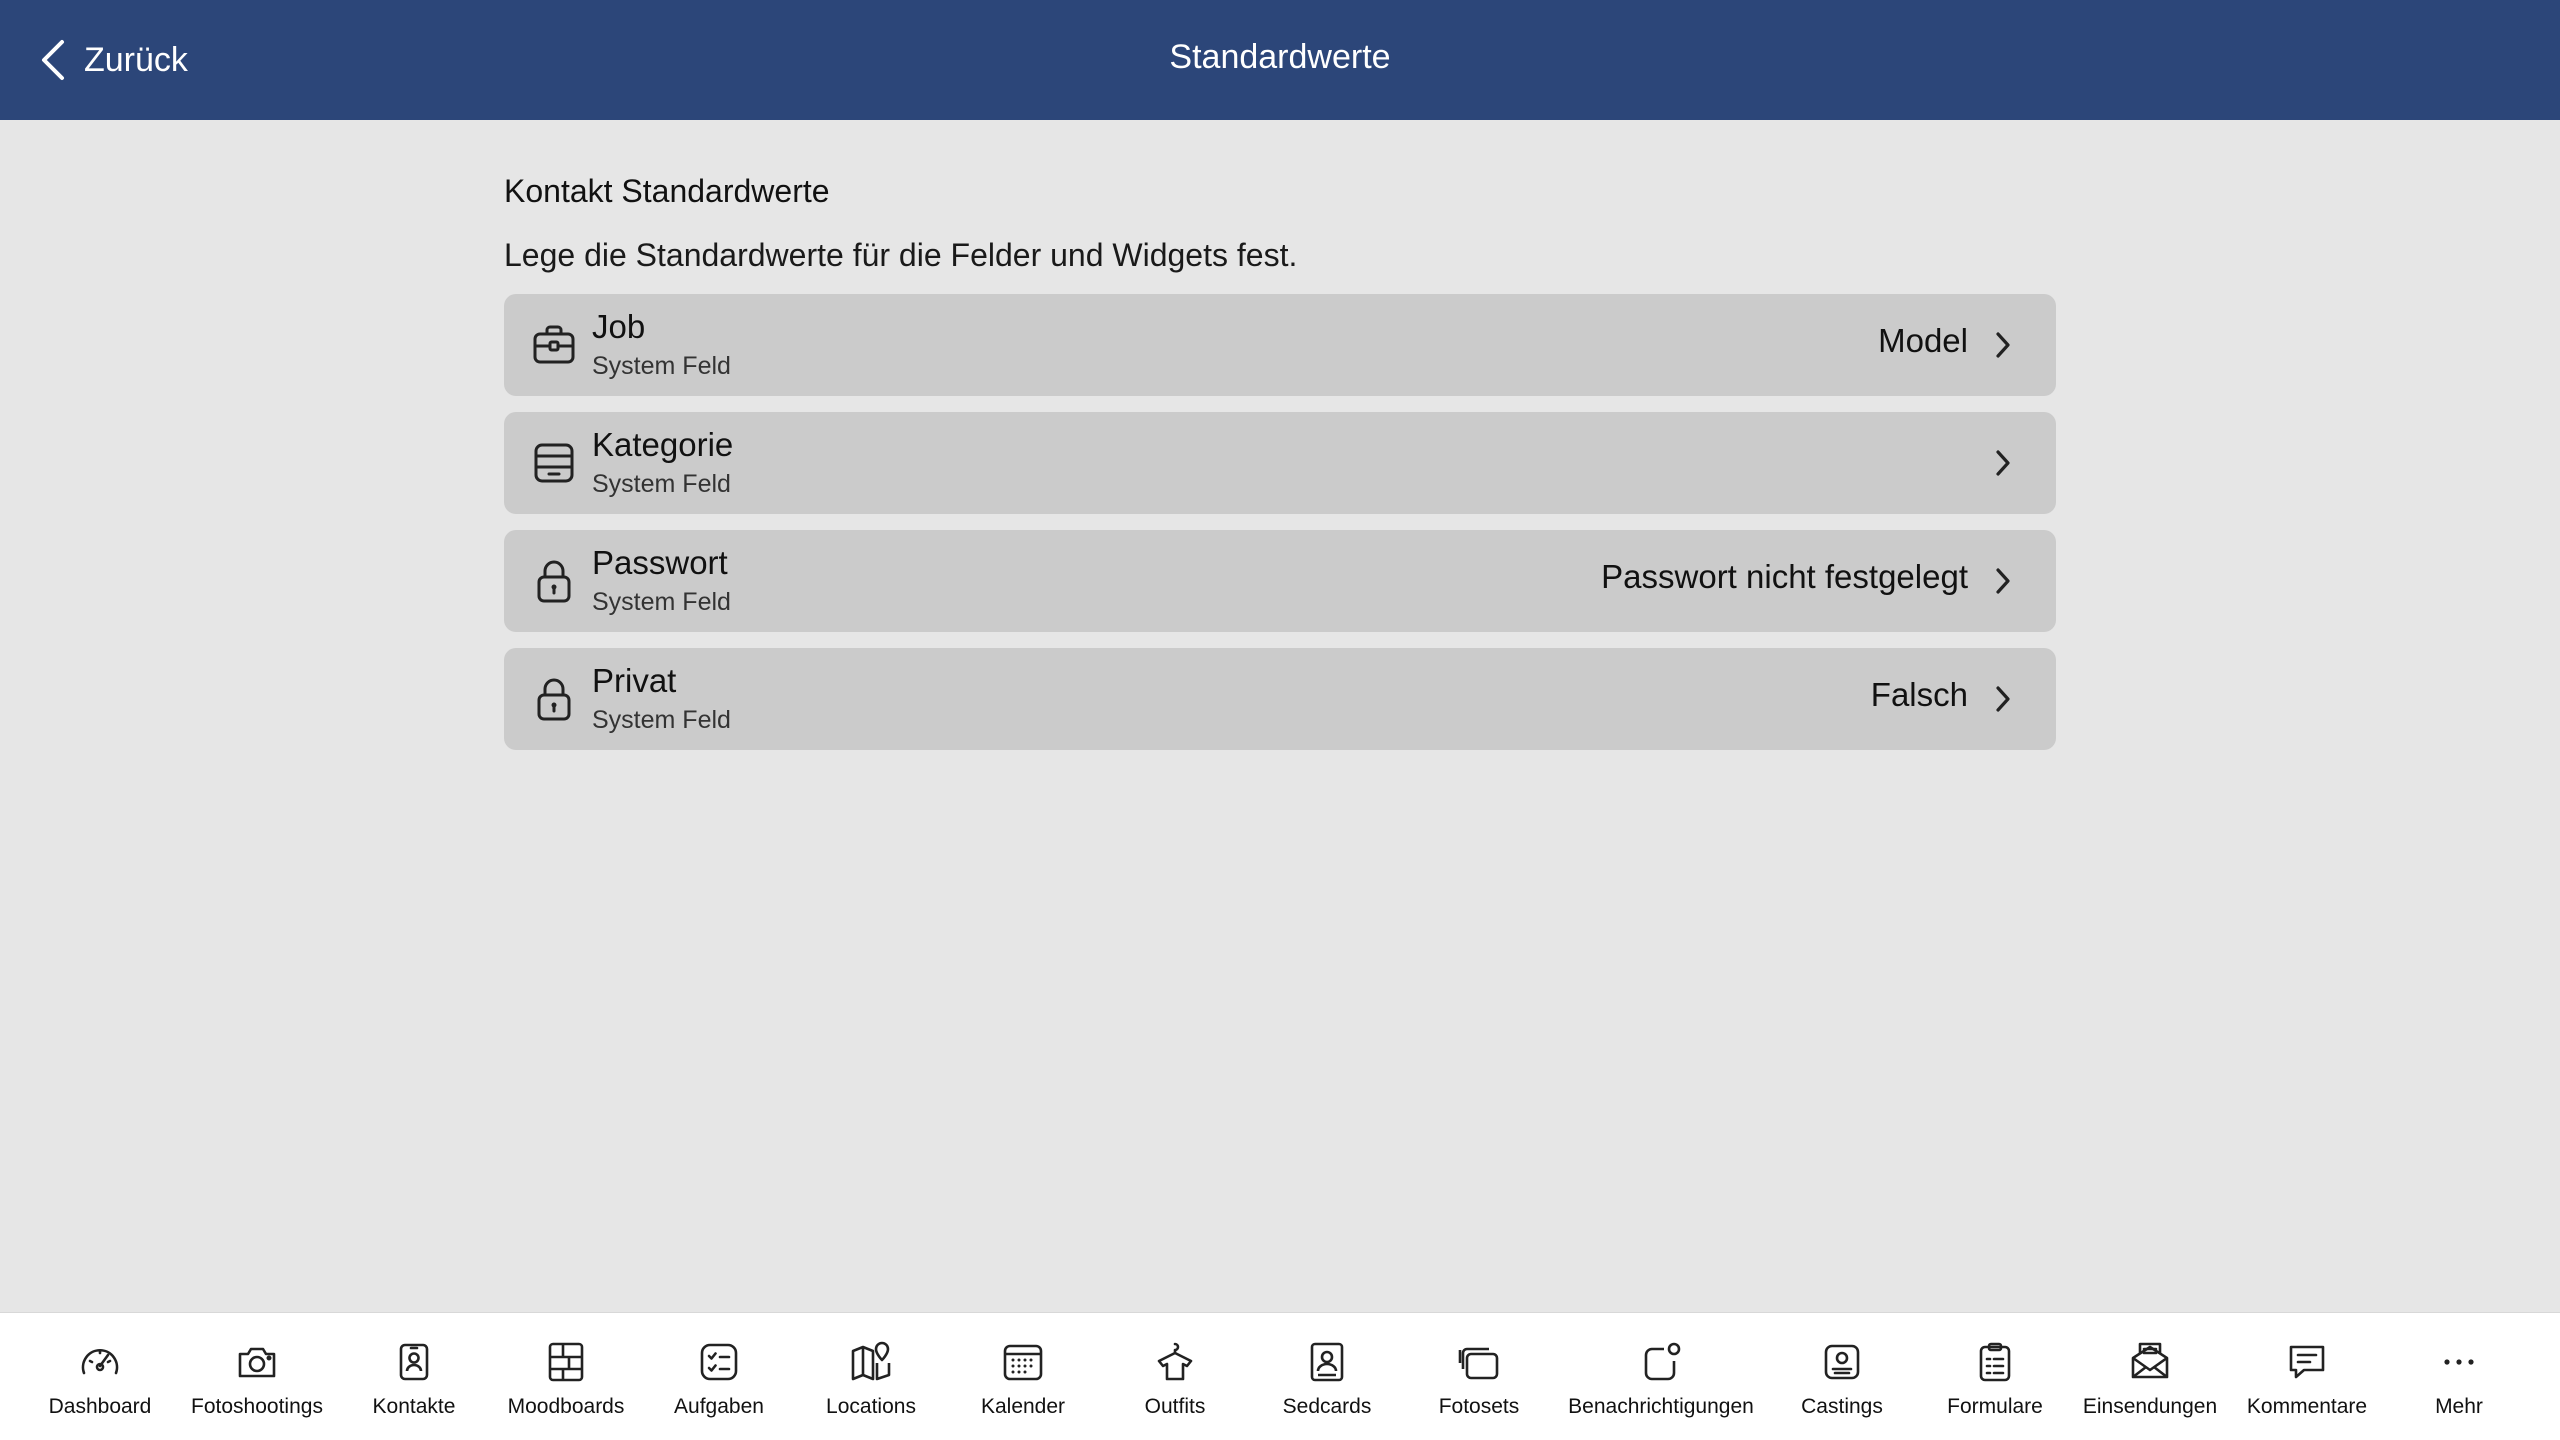 The width and height of the screenshot is (2560, 1440). I want to click on tab-label: Kalender, so click(1023, 1406).